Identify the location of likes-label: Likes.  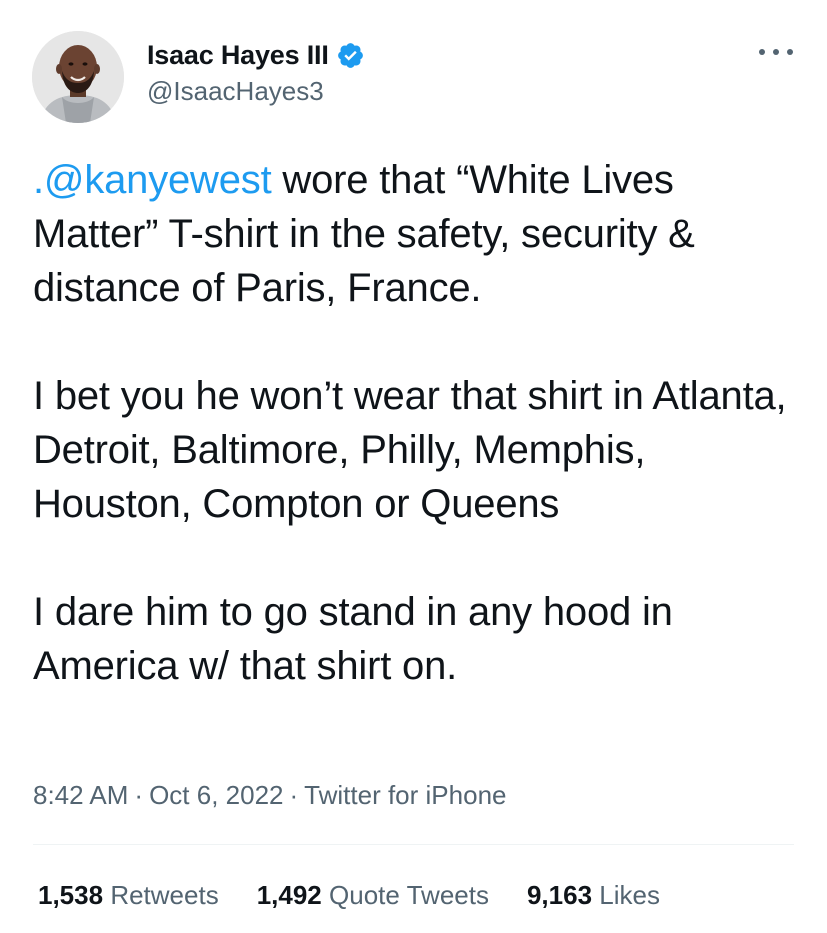
(629, 895).